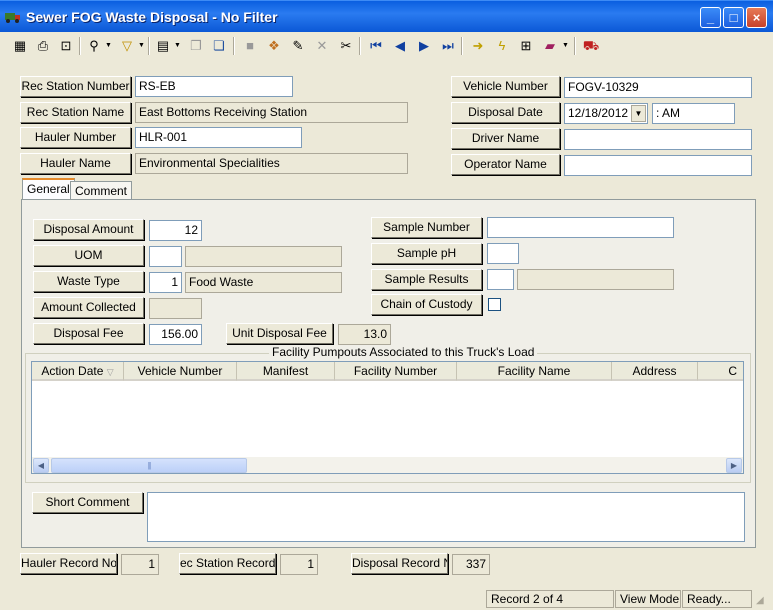 This screenshot has height=610, width=773. I want to click on hauler-record-field: 1, so click(140, 564).